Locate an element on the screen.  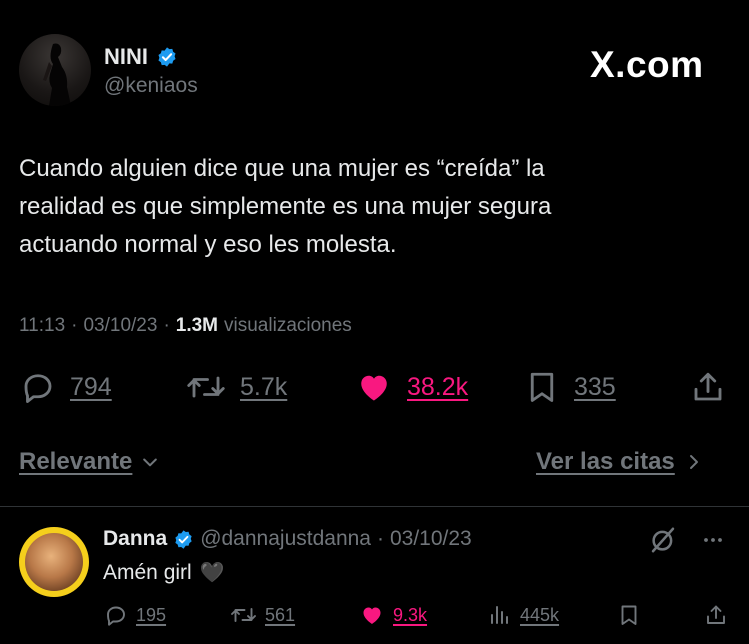
reply-button: 794 is located at coordinates (66, 387).